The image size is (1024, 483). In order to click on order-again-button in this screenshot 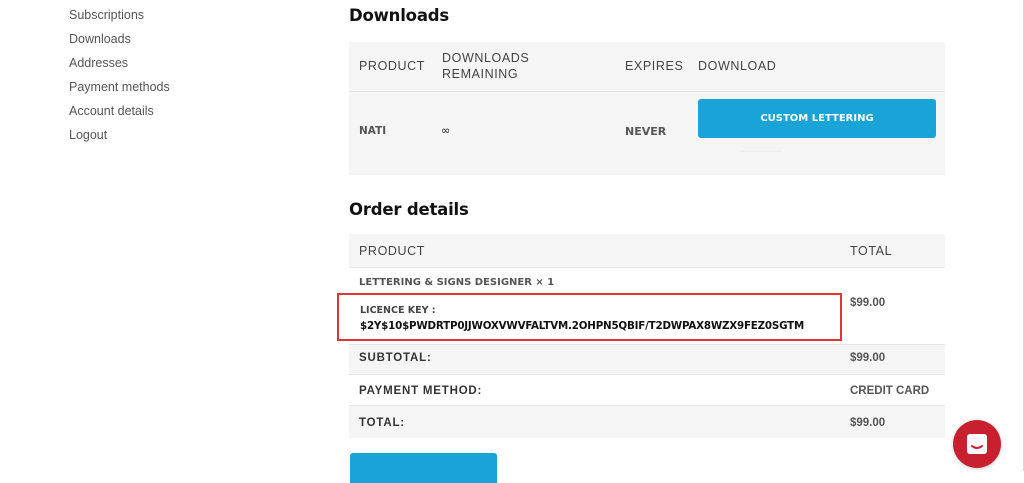, I will do `click(423, 468)`.